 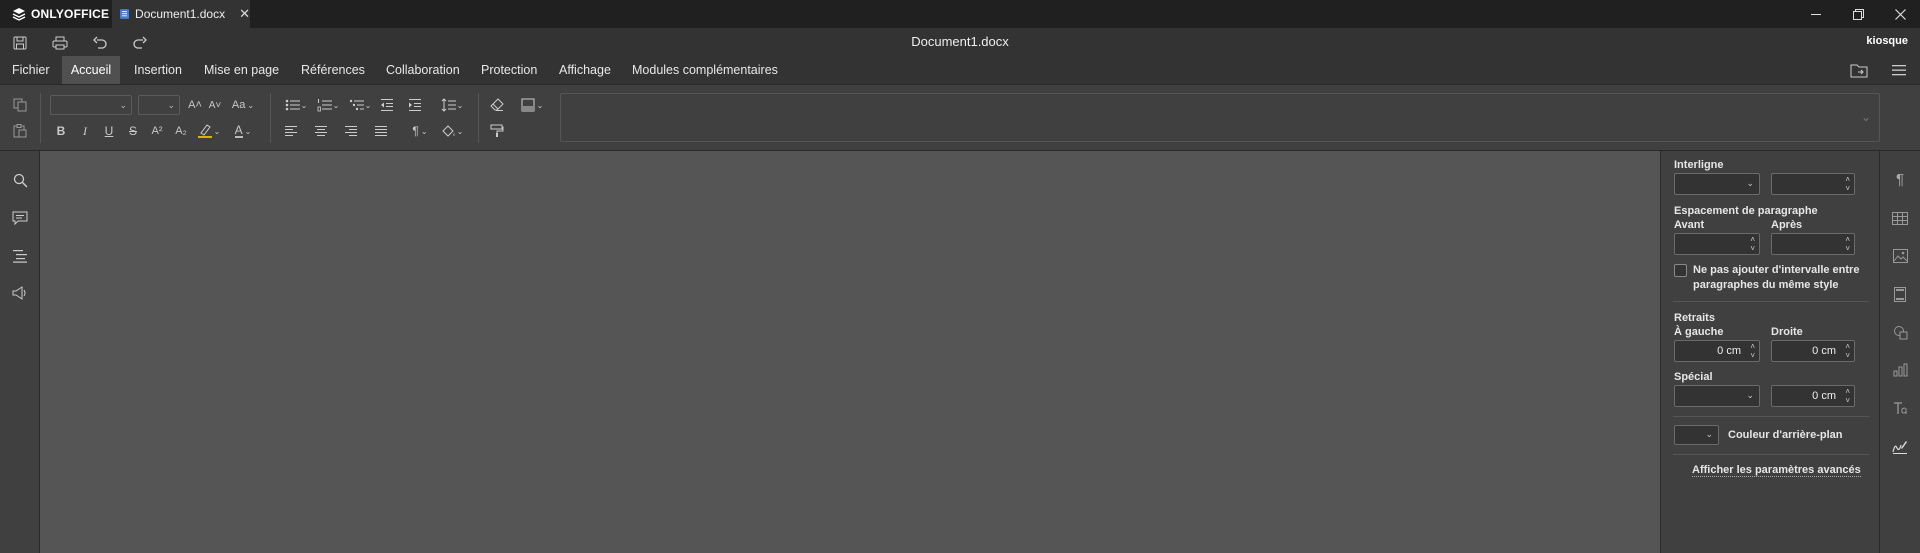 What do you see at coordinates (1717, 396) in the screenshot?
I see `special-indent-type-select: ⌄` at bounding box center [1717, 396].